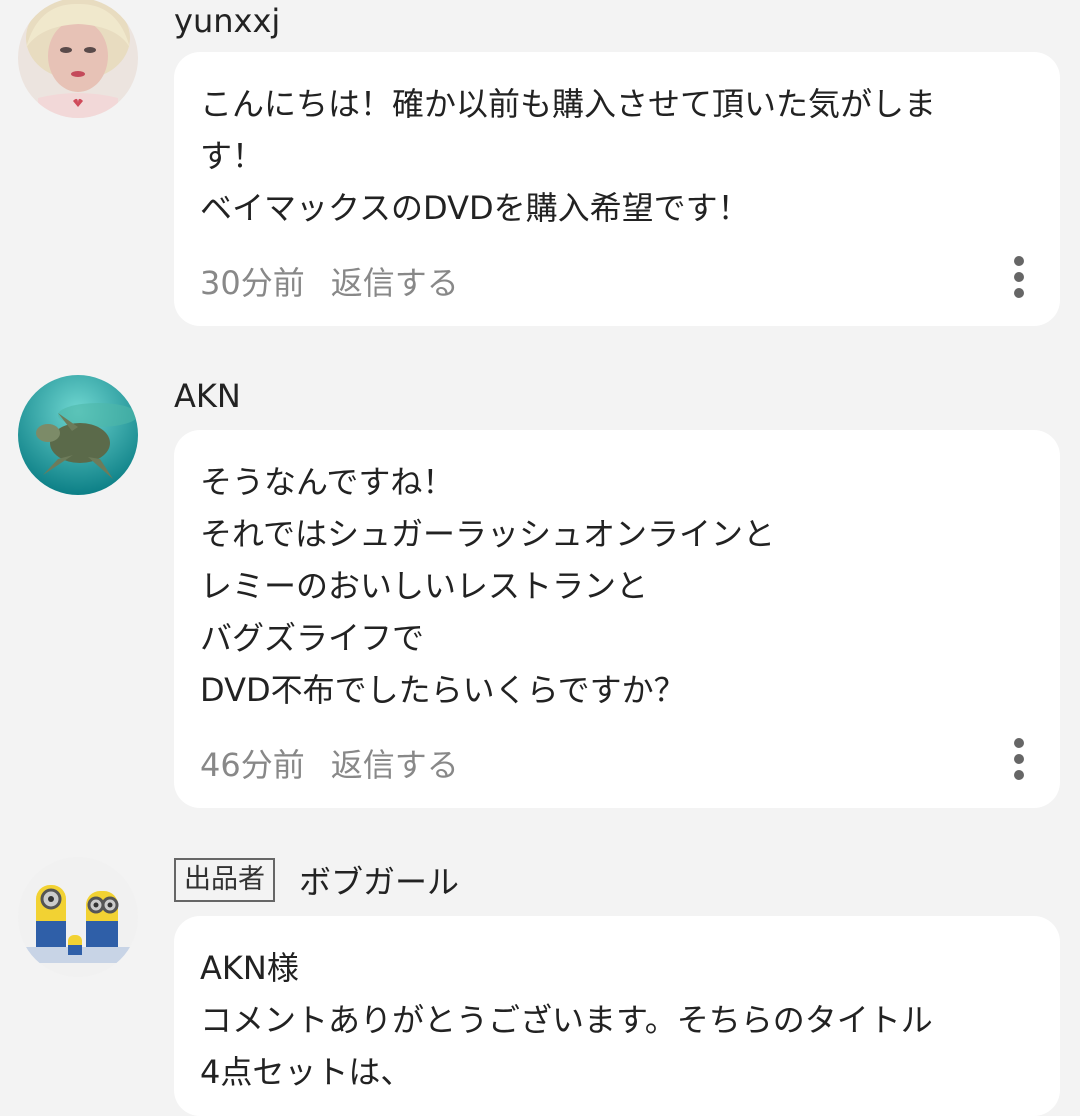 This screenshot has width=1080, height=1116. Describe the element at coordinates (379, 880) in the screenshot. I see `username: ボブガール` at that location.